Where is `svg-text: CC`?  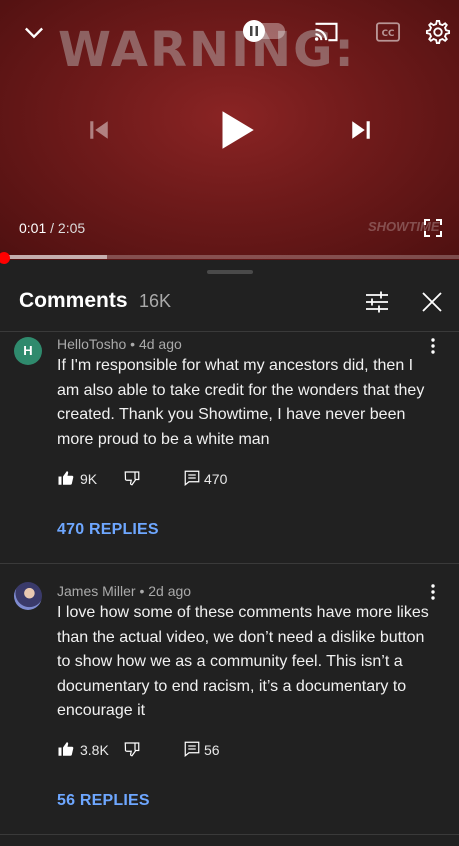 svg-text: CC is located at coordinates (388, 34).